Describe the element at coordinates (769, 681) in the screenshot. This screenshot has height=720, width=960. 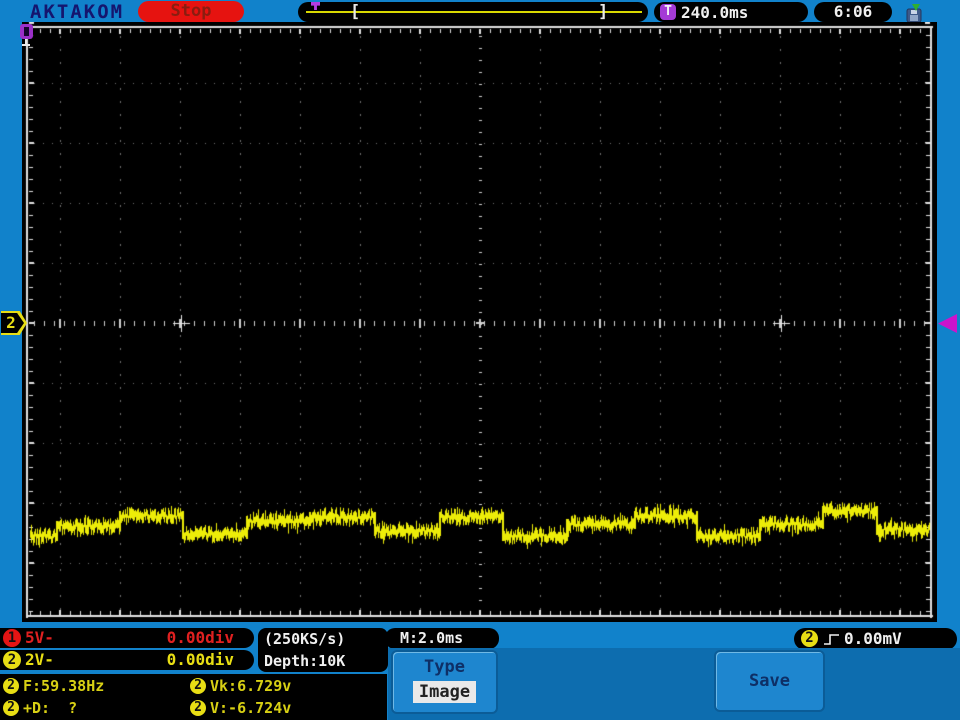
I see `save-button: Save` at that location.